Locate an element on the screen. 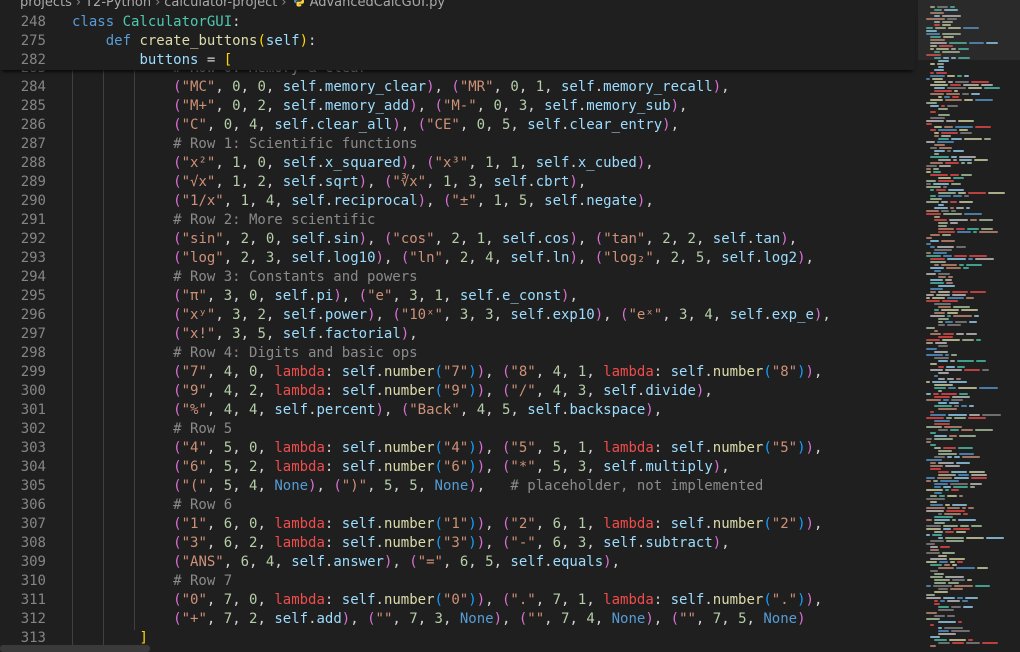  code-line: 306 # Row 6 is located at coordinates (457, 505).